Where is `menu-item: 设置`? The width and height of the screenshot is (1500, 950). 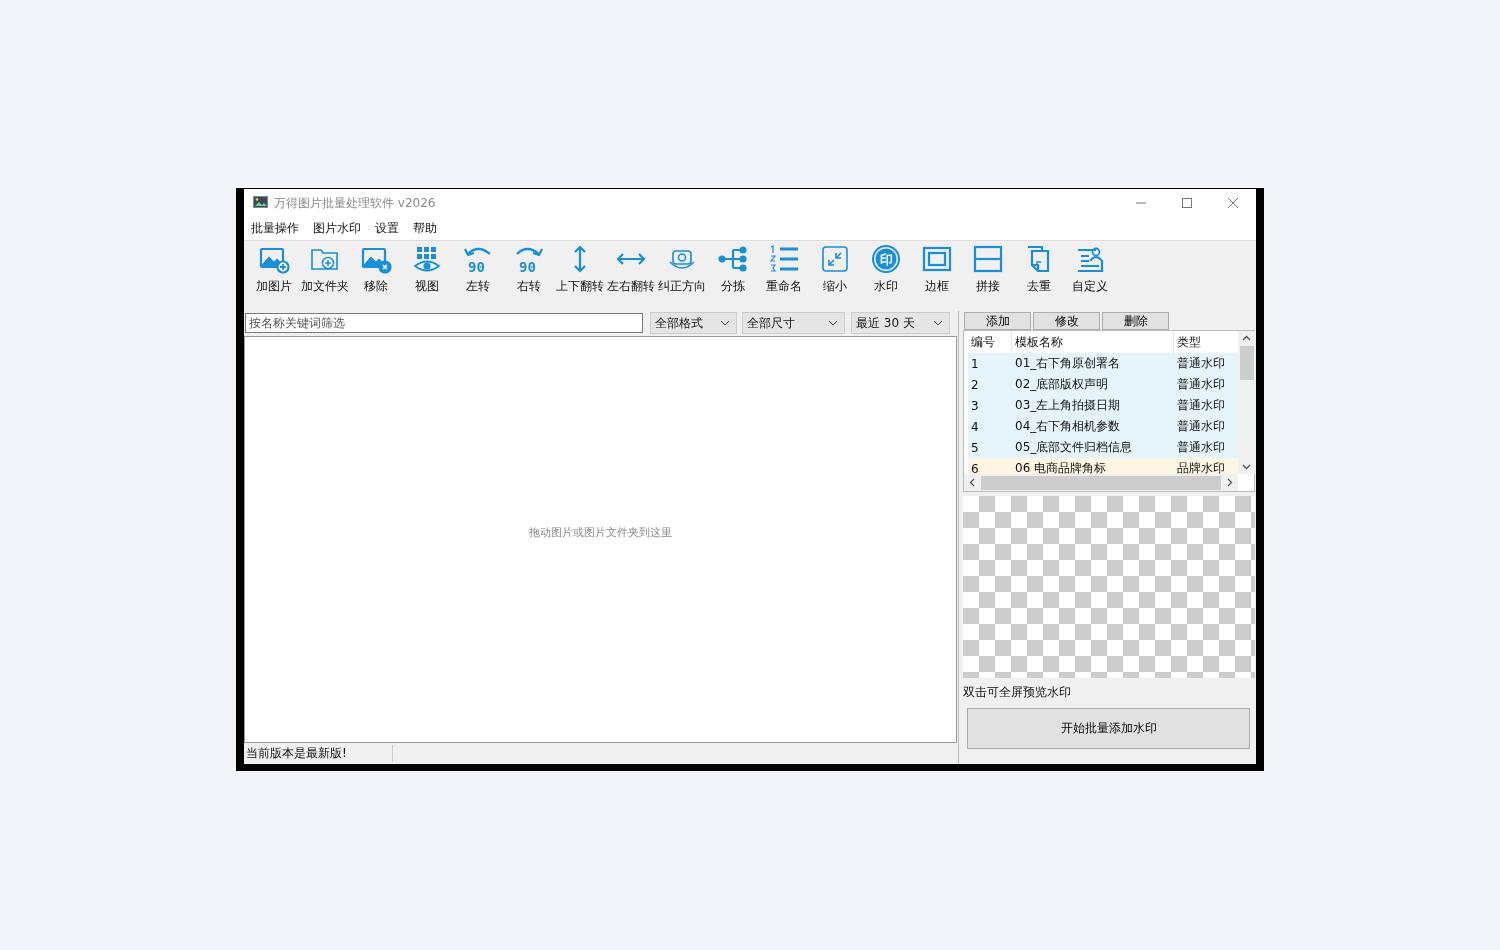
menu-item: 设置 is located at coordinates (387, 228).